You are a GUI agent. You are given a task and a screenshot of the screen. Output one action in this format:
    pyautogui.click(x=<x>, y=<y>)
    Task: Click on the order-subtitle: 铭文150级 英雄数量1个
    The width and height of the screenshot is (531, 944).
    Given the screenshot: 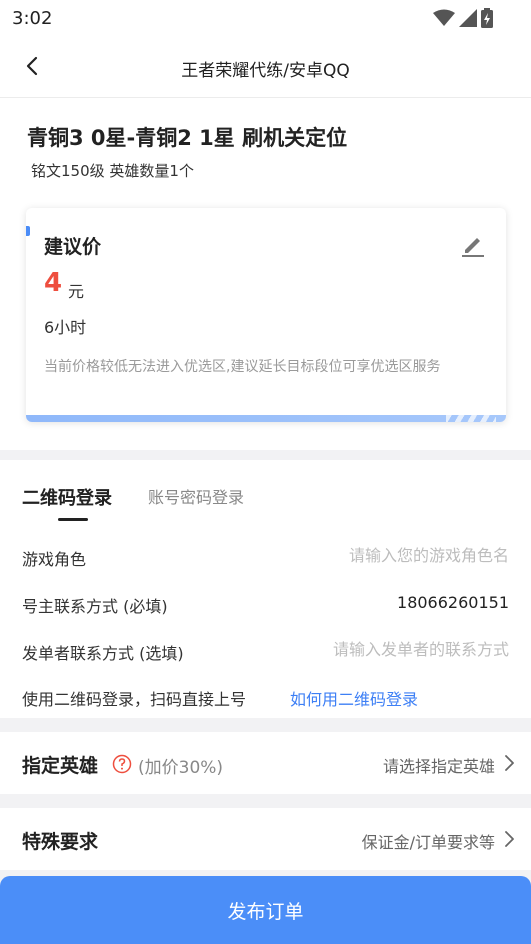 What is the action you would take?
    pyautogui.click(x=112, y=171)
    